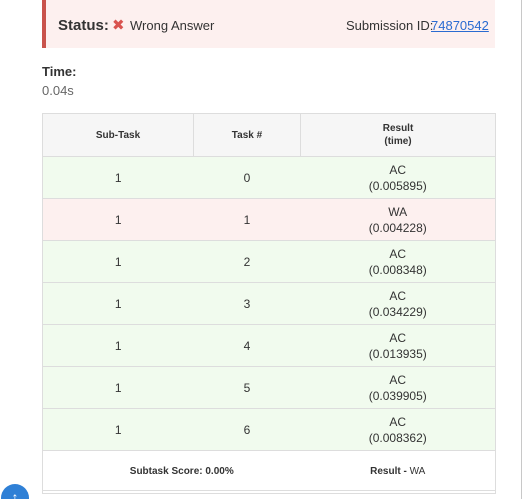 The height and width of the screenshot is (499, 525). What do you see at coordinates (397, 353) in the screenshot?
I see `run-time: (0.013935)` at bounding box center [397, 353].